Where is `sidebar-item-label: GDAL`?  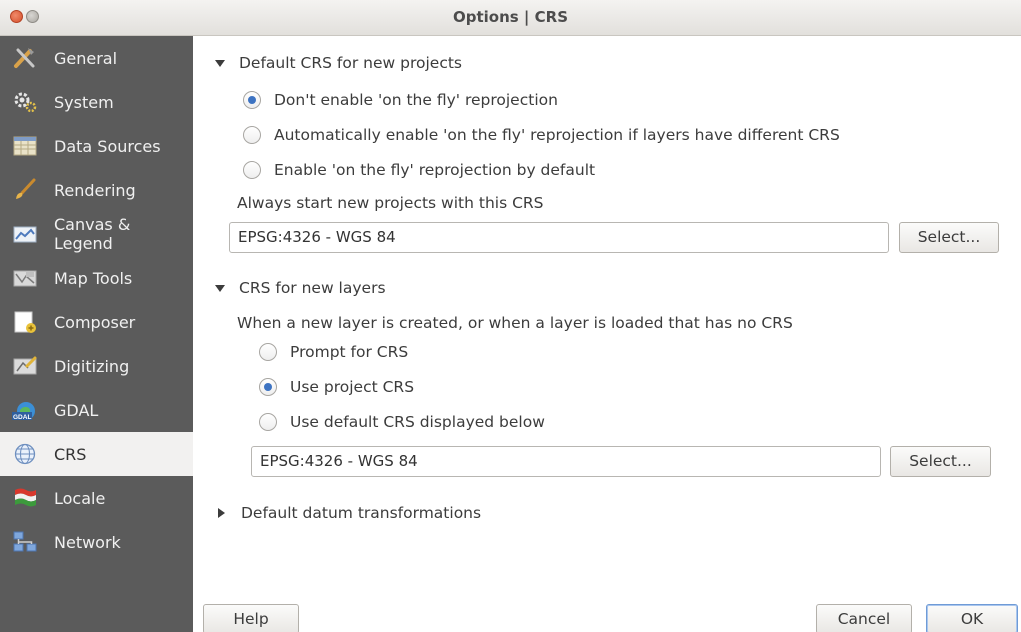 sidebar-item-label: GDAL is located at coordinates (76, 410).